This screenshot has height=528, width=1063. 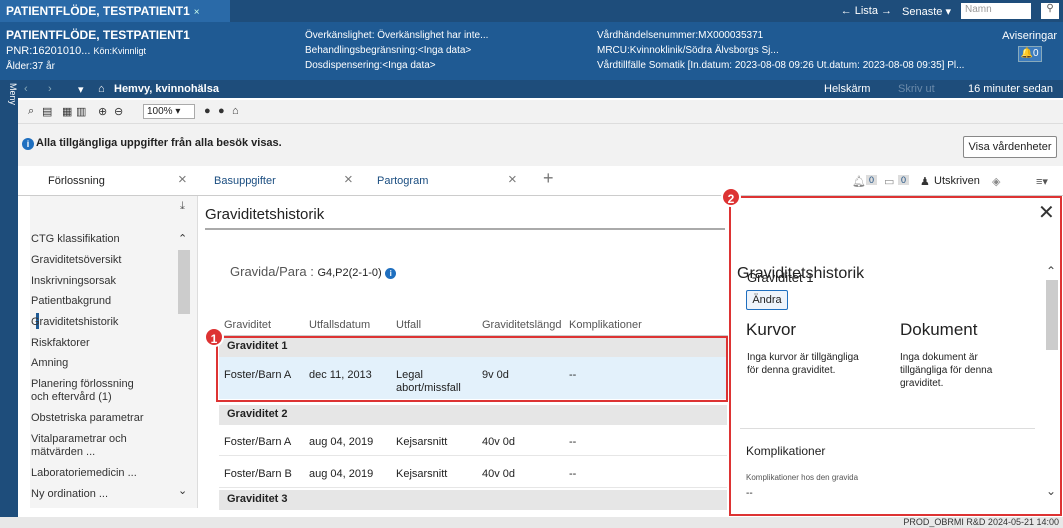 I want to click on panel-scrollbar, so click(x=1052, y=315).